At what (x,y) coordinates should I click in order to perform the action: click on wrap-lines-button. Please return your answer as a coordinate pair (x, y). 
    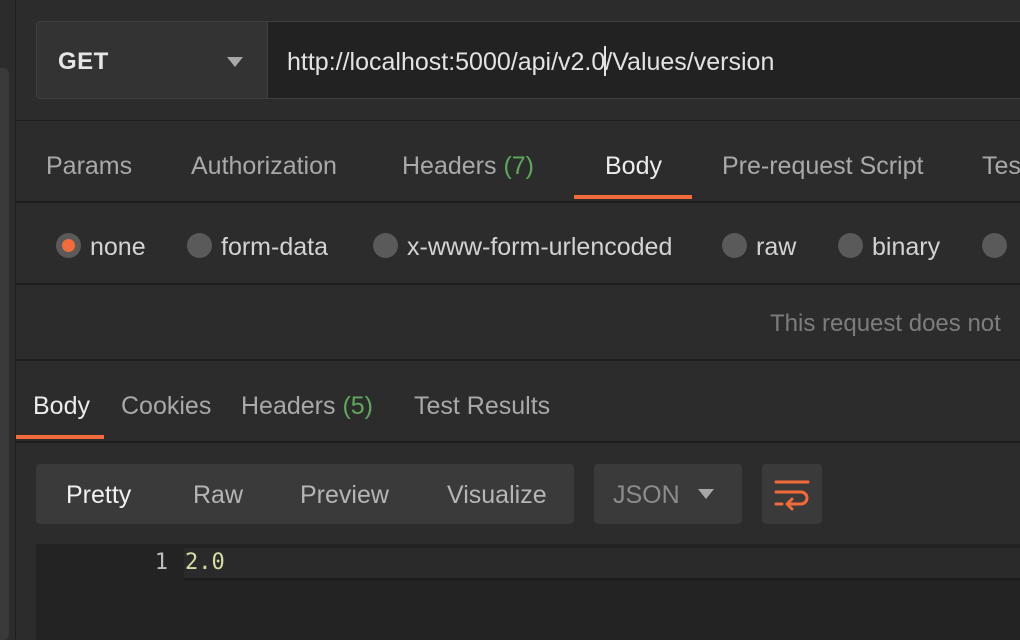
    Looking at the image, I should click on (792, 494).